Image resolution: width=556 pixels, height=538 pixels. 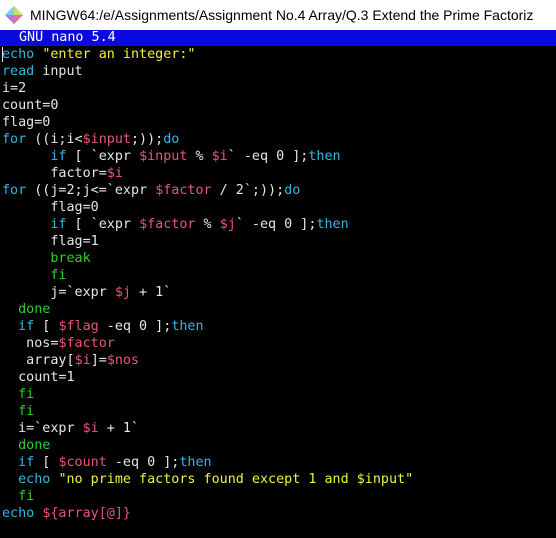 I want to click on mingw-diamond-icon, so click(x=14, y=15).